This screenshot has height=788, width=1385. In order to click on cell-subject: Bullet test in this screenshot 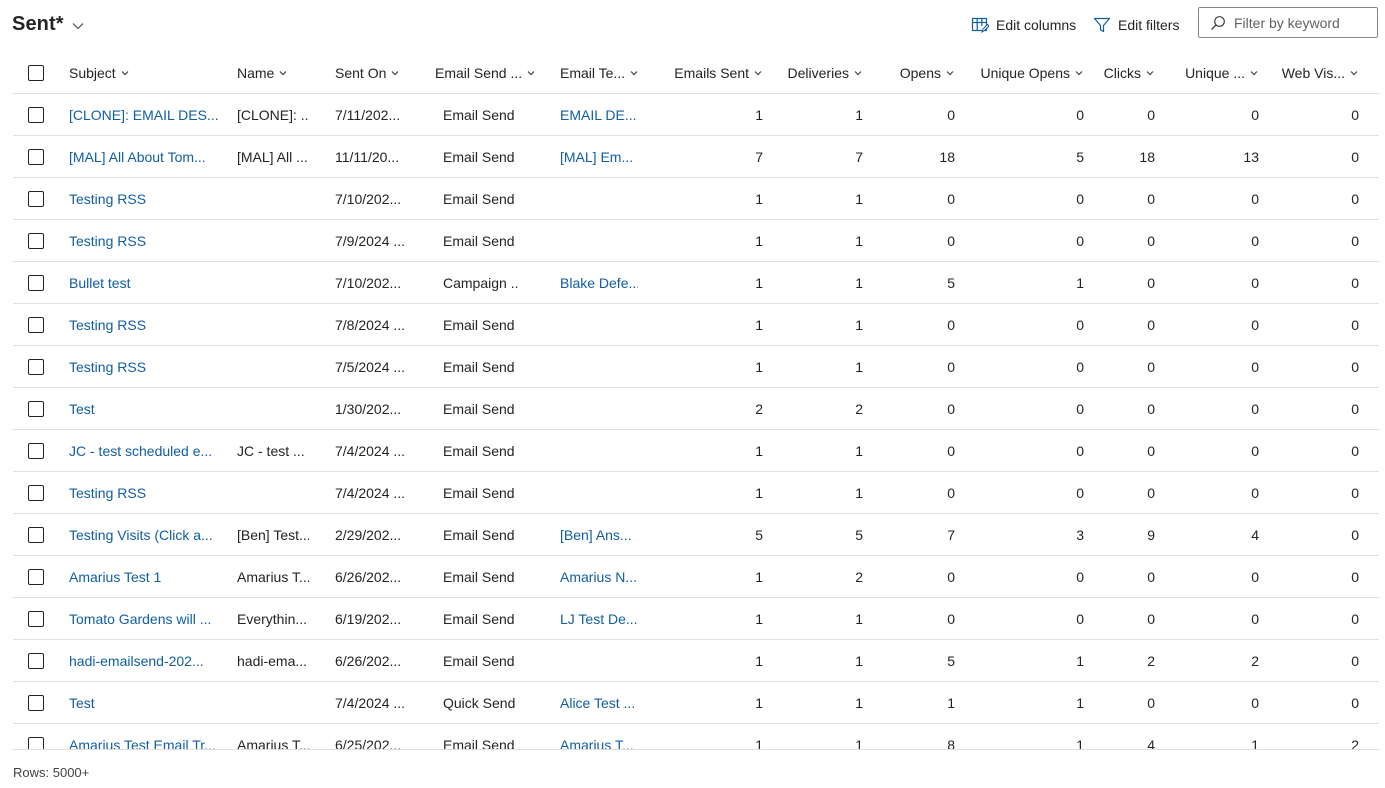, I will do `click(144, 283)`.